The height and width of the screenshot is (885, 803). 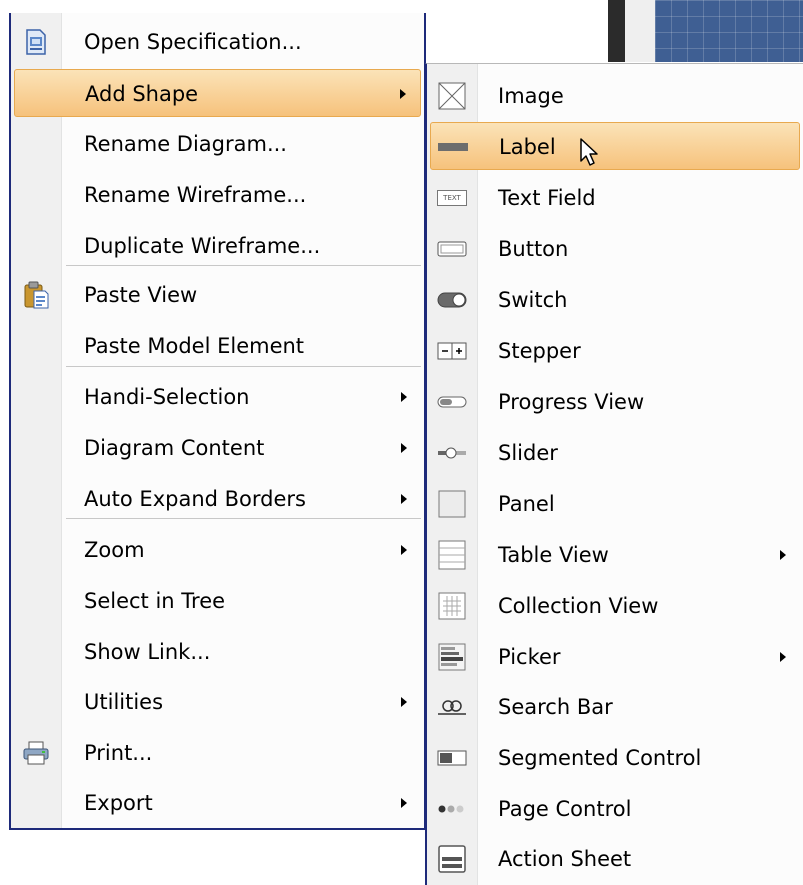 I want to click on menu-item-label: Diagram Content, so click(x=174, y=448).